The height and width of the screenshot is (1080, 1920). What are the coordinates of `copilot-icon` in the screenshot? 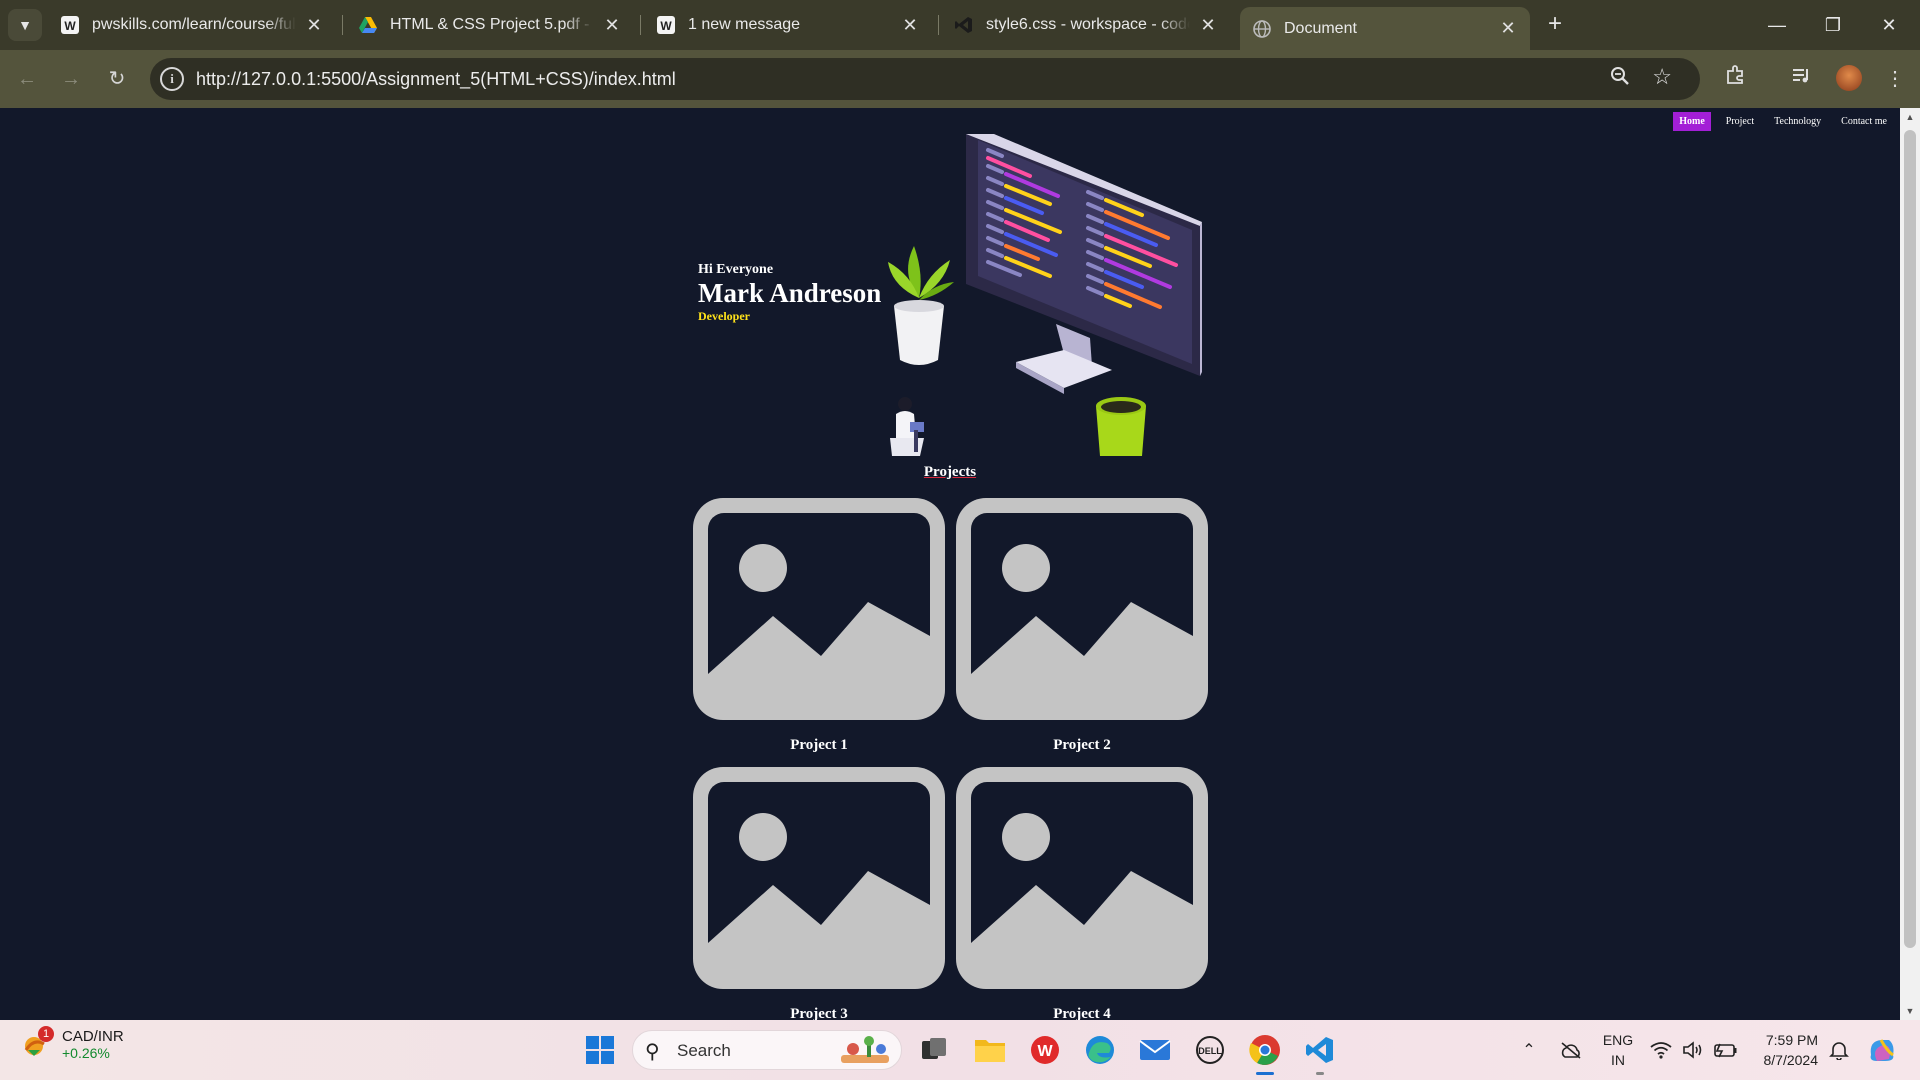 It's located at (1882, 1050).